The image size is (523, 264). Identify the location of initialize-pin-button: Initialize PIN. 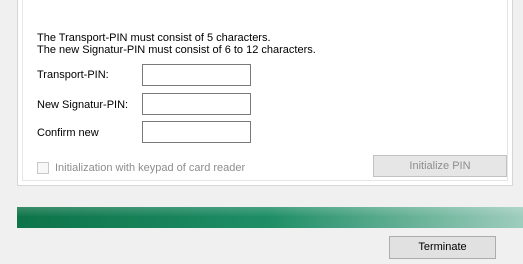
(440, 166).